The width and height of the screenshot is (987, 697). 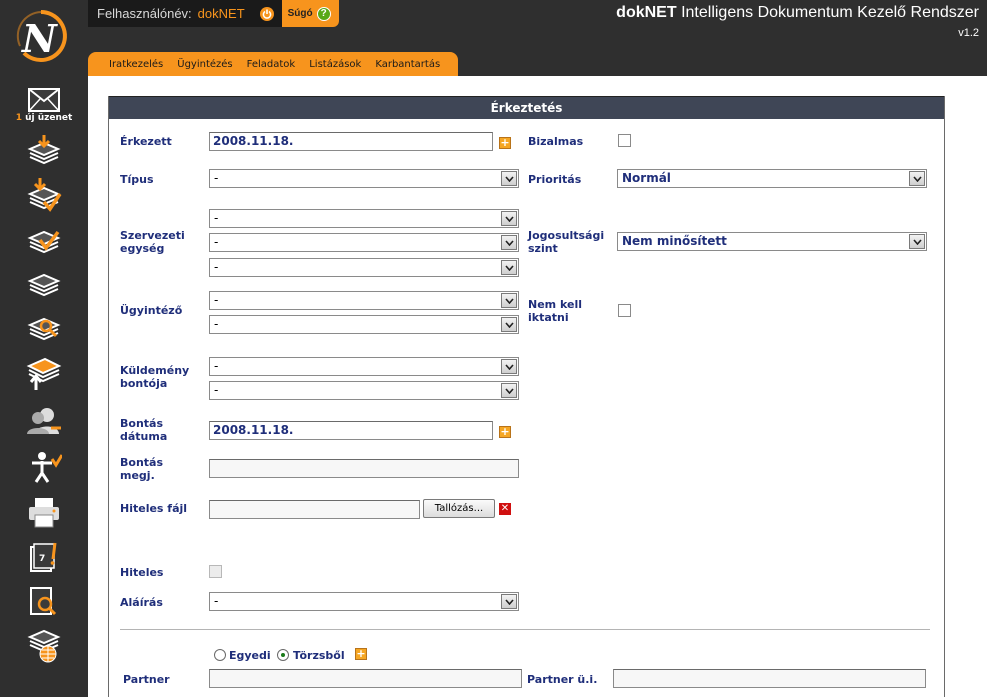 I want to click on help-label: Súgó, so click(x=300, y=13).